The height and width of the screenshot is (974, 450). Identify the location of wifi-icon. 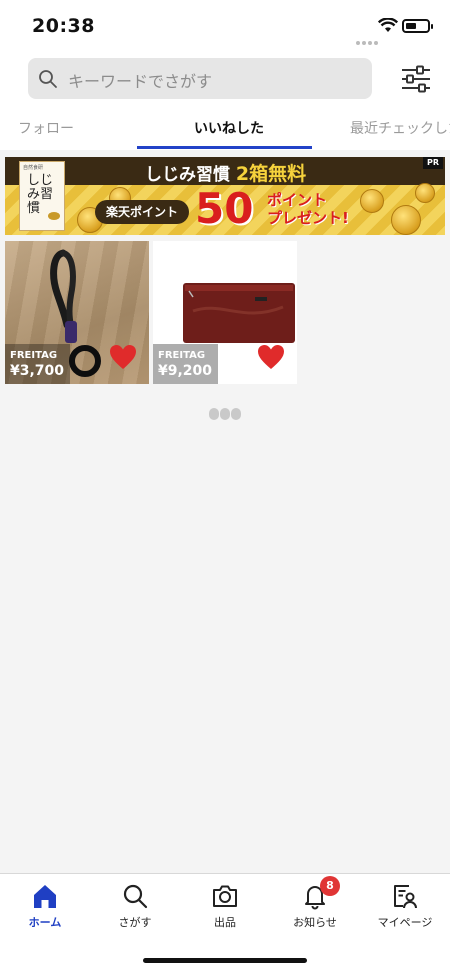
(388, 25).